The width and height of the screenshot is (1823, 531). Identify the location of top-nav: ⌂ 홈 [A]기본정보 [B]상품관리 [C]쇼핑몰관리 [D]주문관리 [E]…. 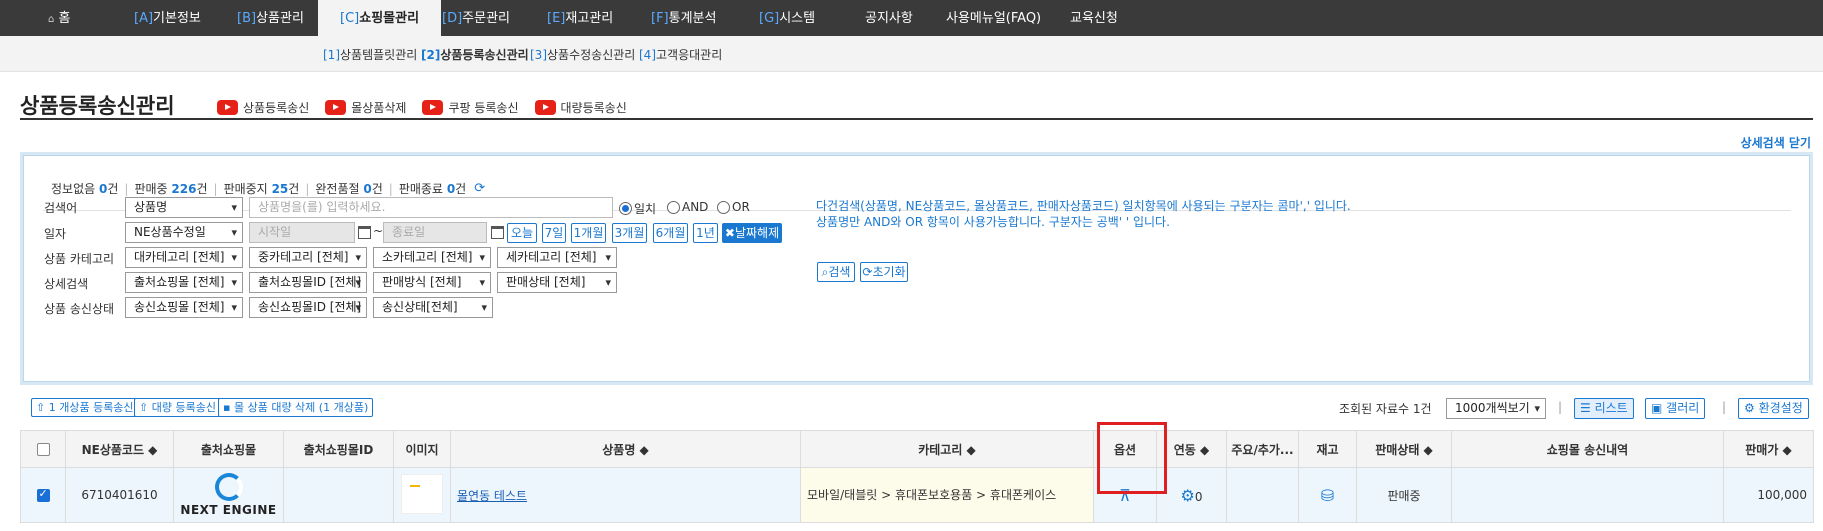
(911, 18).